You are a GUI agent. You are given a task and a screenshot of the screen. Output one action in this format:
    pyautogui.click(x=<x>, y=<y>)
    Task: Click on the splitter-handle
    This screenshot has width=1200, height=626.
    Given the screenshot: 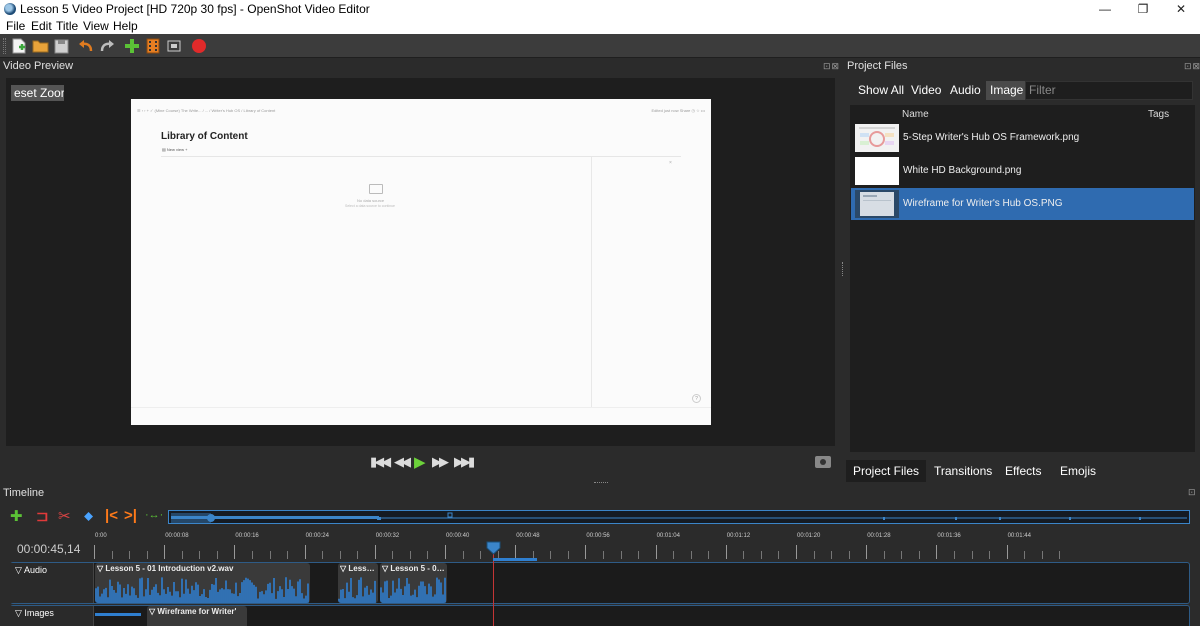 What is the action you would take?
    pyautogui.click(x=845, y=269)
    